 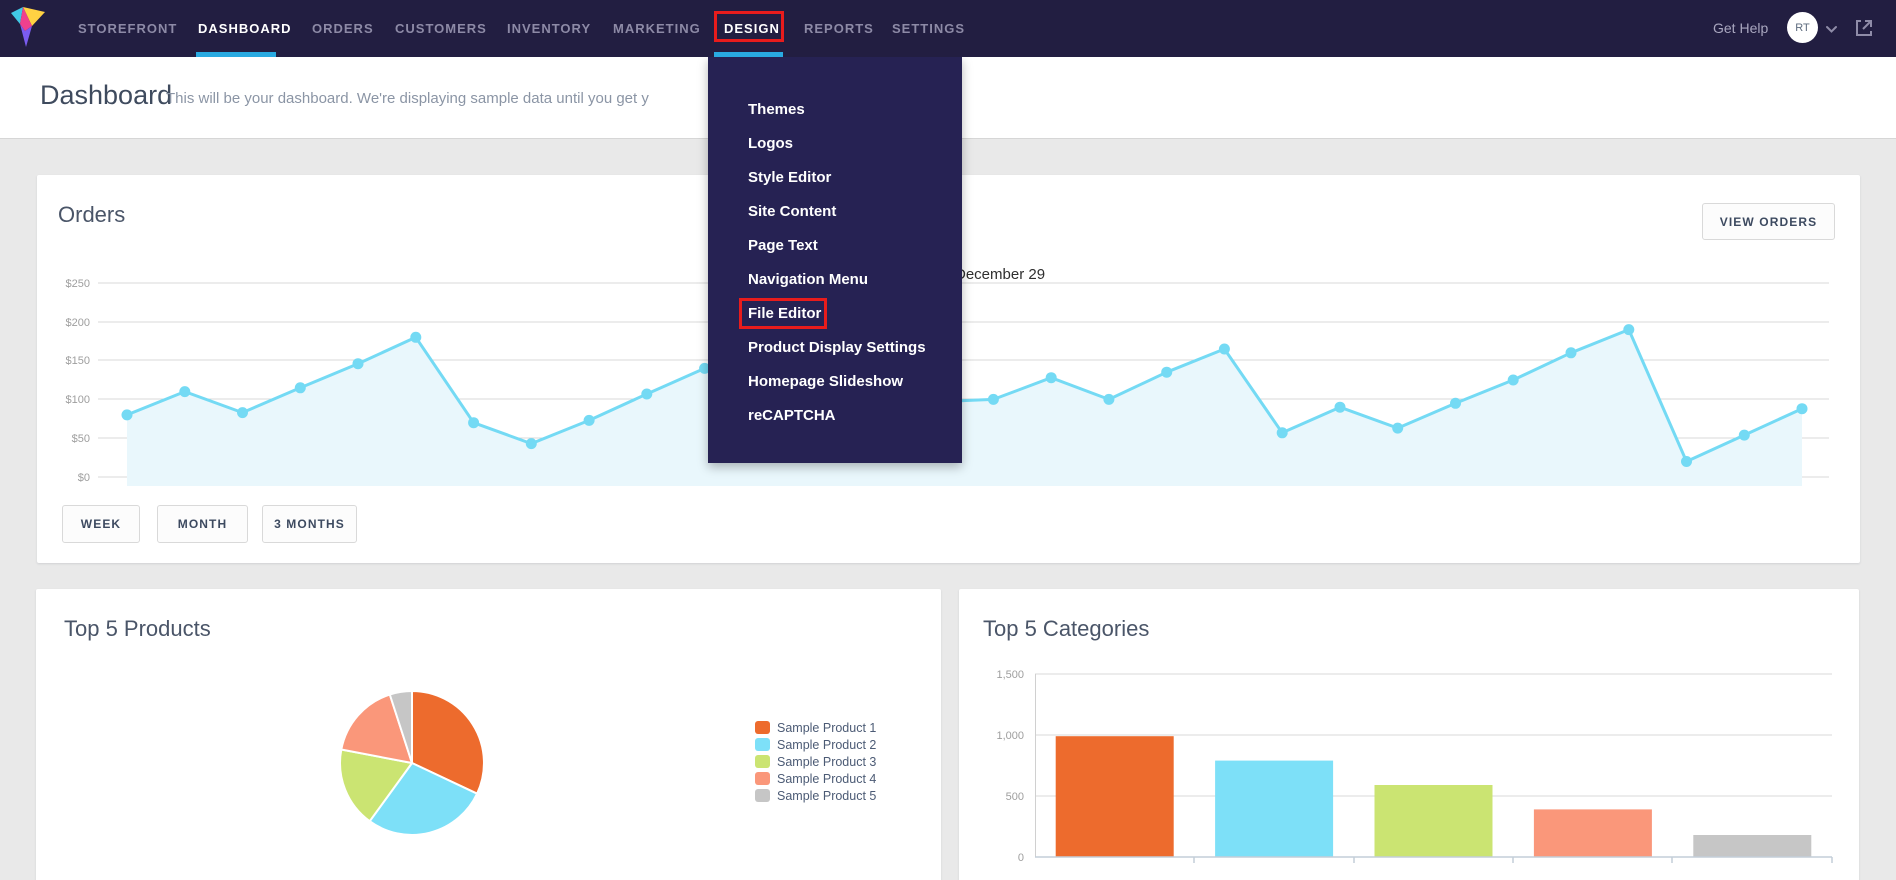 I want to click on bar-series, so click(x=1433, y=796).